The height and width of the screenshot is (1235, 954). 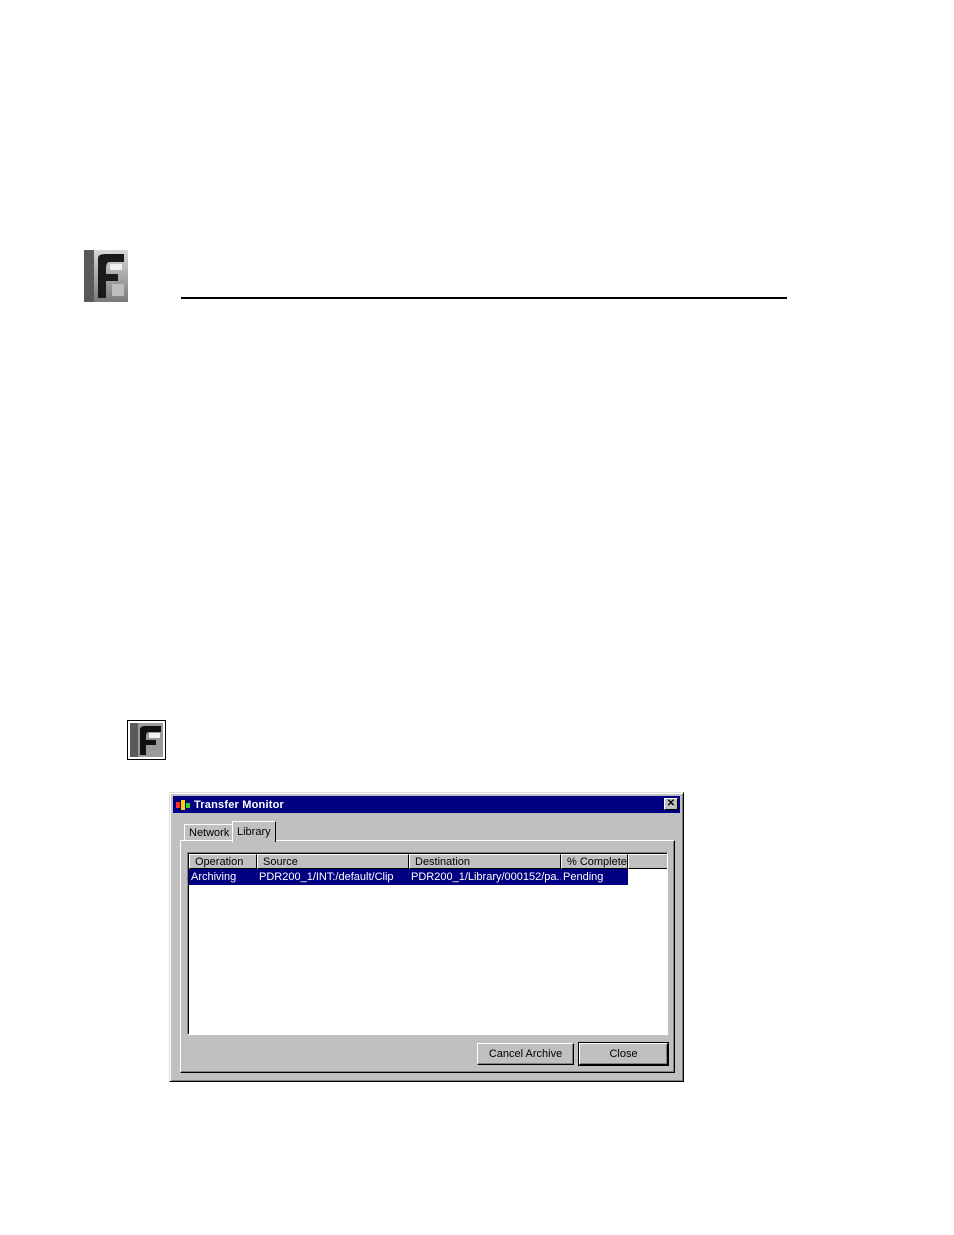 I want to click on cancel-archive-button: Cancel Archive, so click(x=525, y=1054).